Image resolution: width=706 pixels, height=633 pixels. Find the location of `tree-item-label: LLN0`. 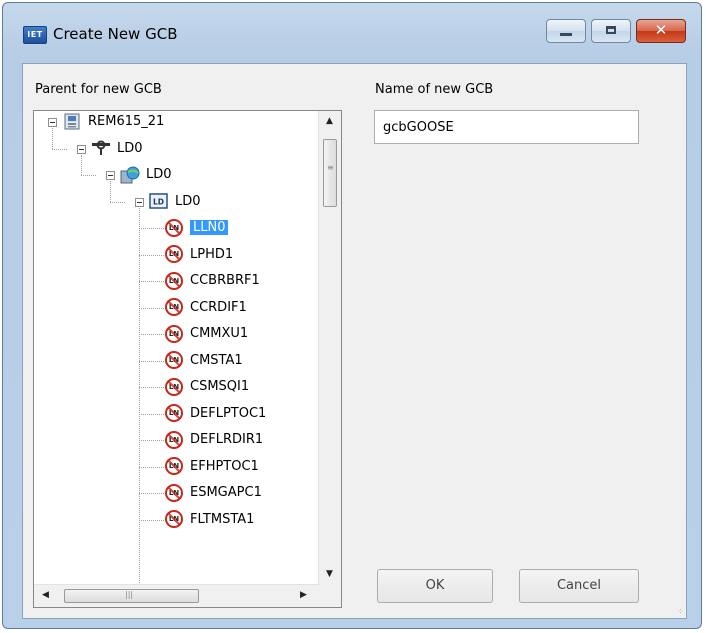

tree-item-label: LLN0 is located at coordinates (209, 227).